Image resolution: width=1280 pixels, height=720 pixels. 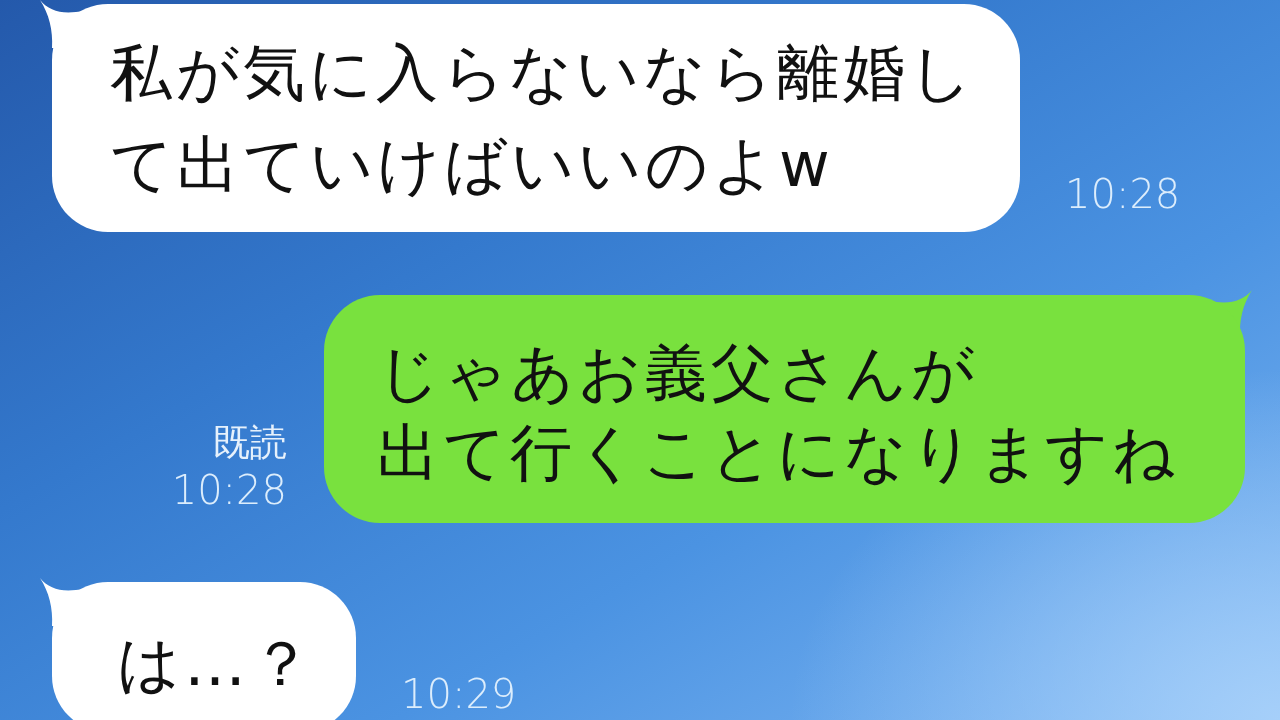 I want to click on message-text: は…？, so click(x=216, y=664).